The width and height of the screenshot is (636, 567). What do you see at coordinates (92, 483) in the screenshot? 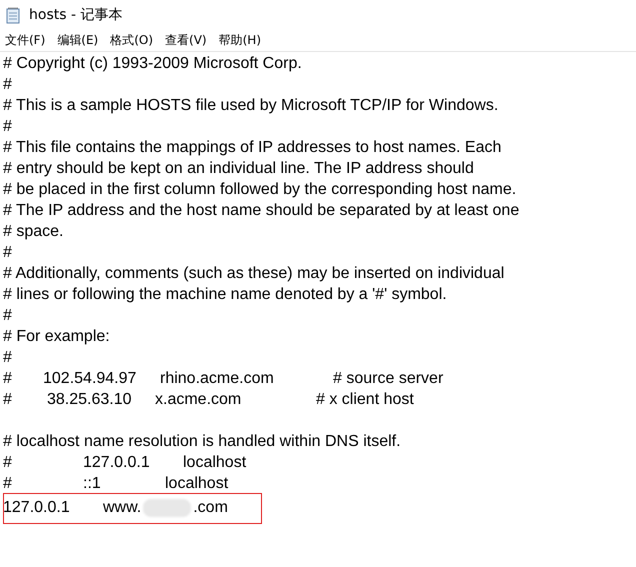
I see `text-cell: ::1` at bounding box center [92, 483].